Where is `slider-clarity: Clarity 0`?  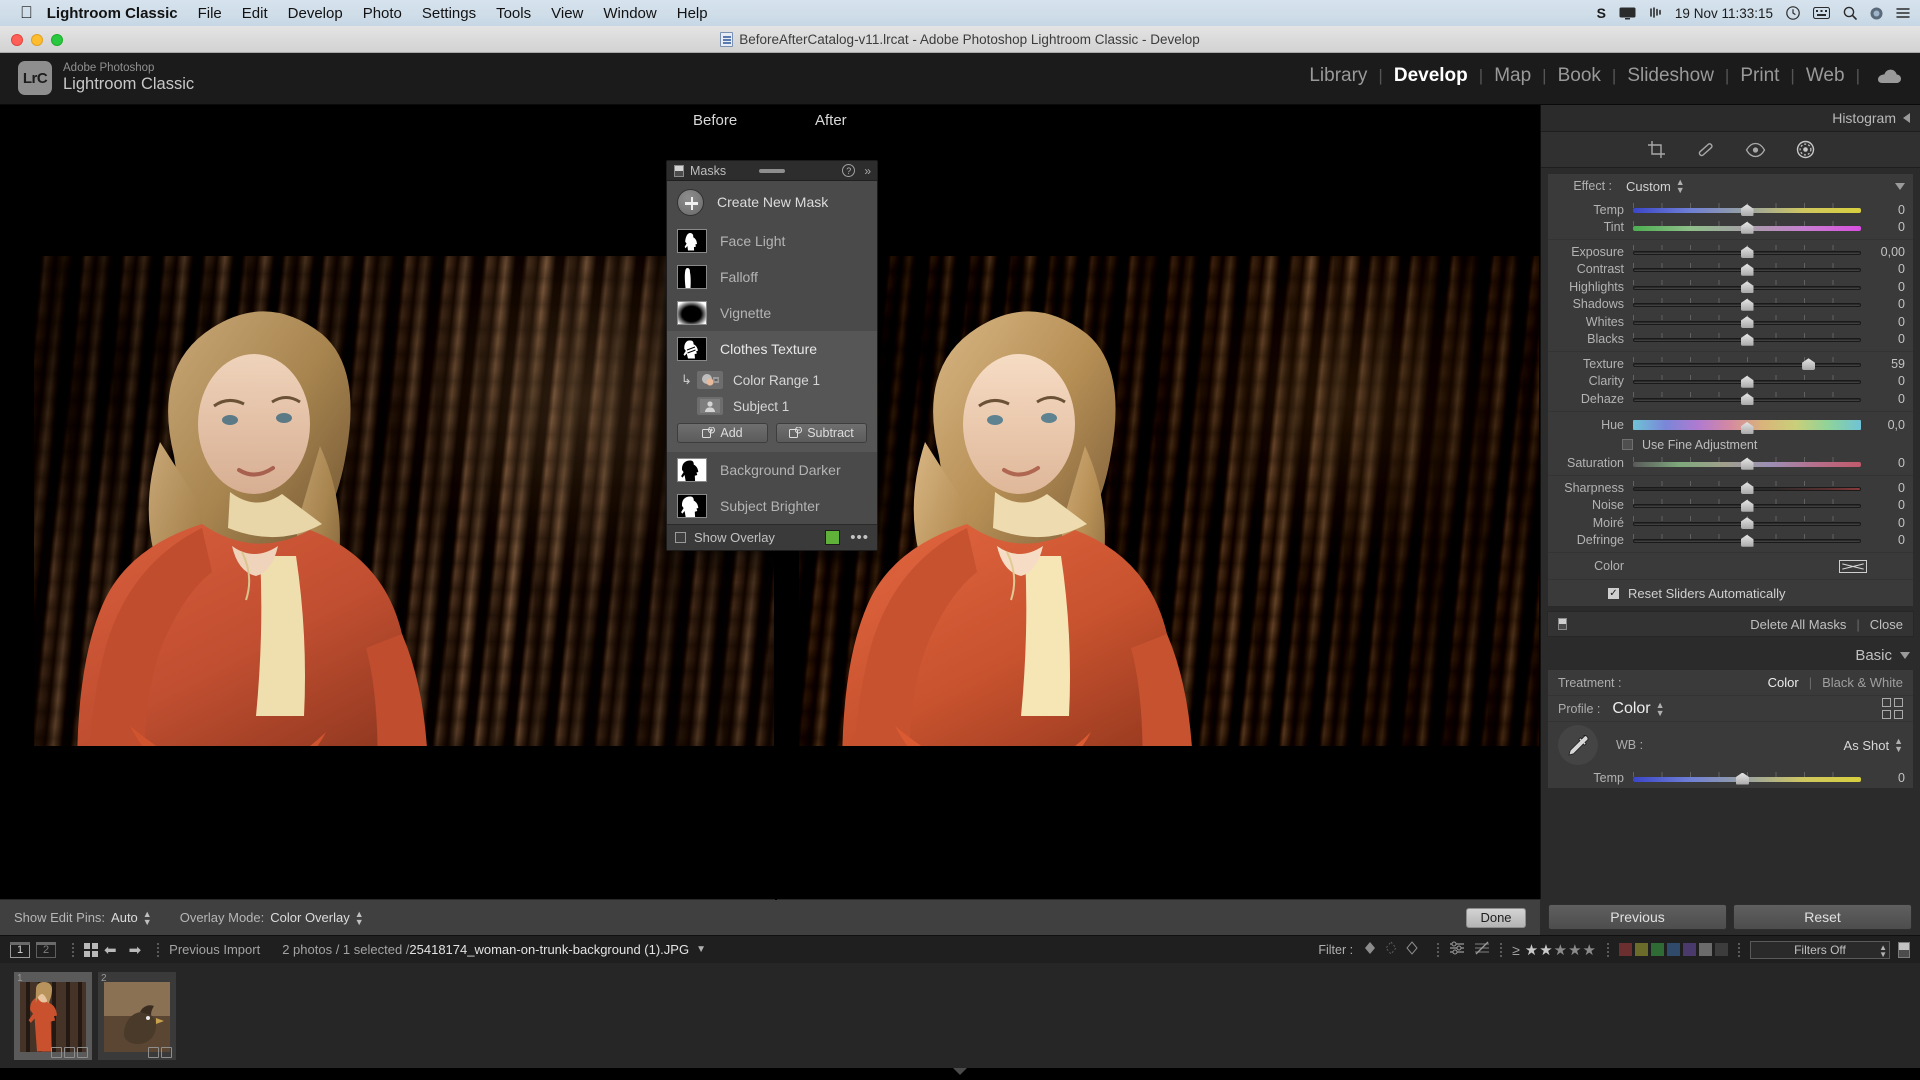
slider-clarity: Clarity 0 is located at coordinates (1730, 382).